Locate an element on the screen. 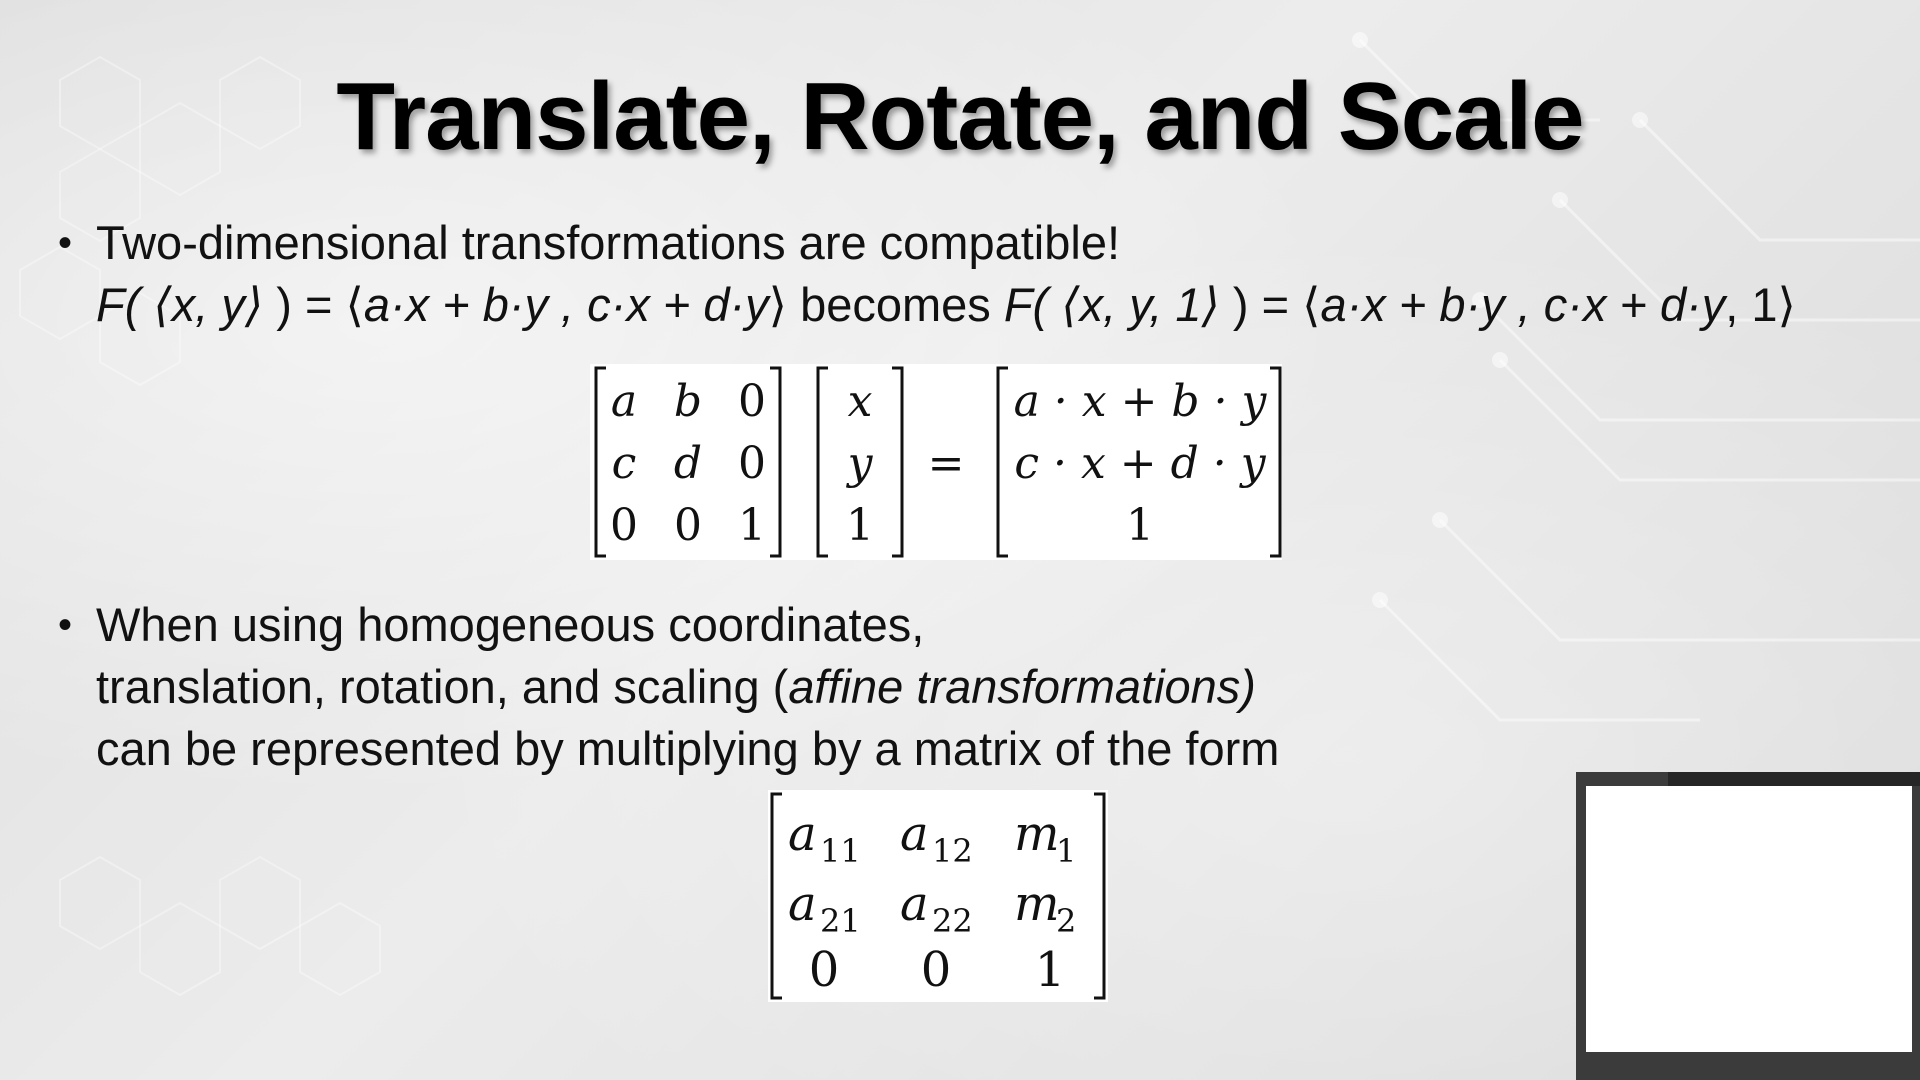 The width and height of the screenshot is (1920, 1080). v1-r0: x is located at coordinates (860, 401).